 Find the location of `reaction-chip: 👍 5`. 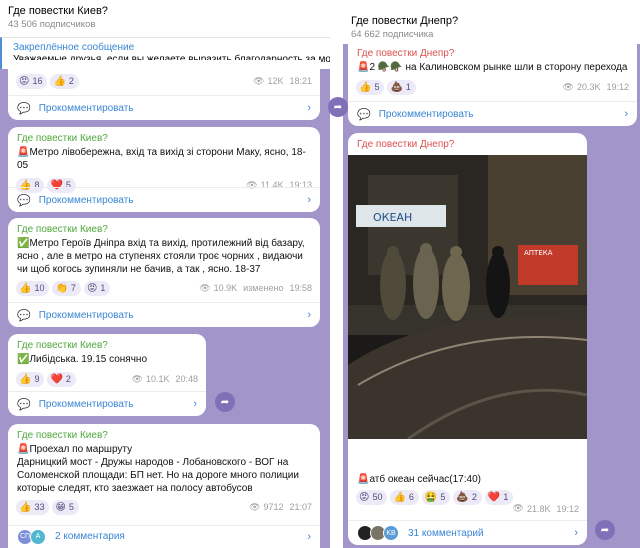

reaction-chip: 👍 5 is located at coordinates (370, 87).